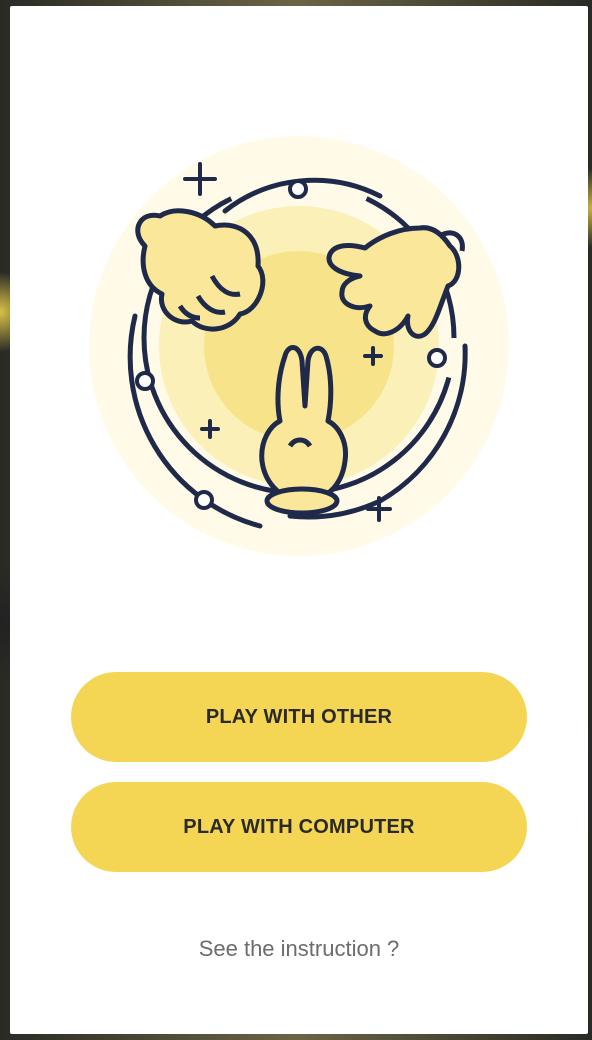  What do you see at coordinates (299, 717) in the screenshot?
I see `play-with-other-button: PLAY WITH OTHER` at bounding box center [299, 717].